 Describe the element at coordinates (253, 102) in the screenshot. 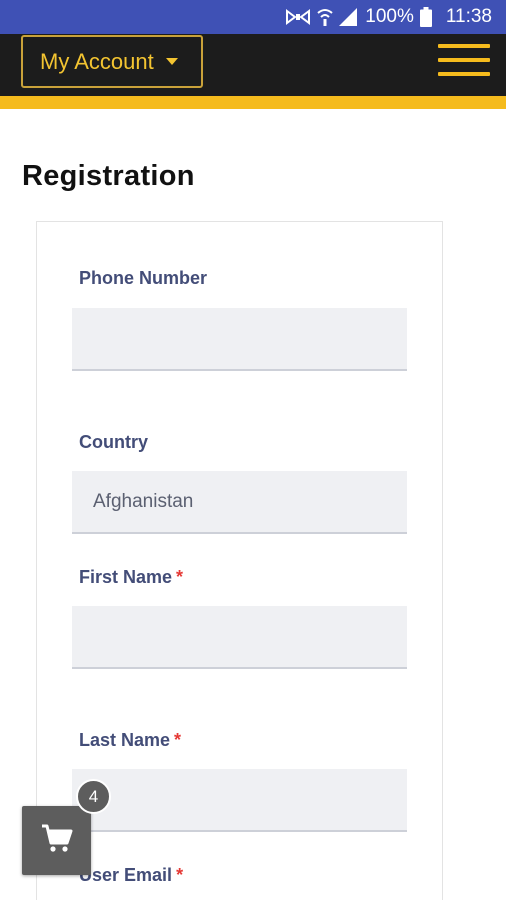

I see `header-accent-stripe` at that location.